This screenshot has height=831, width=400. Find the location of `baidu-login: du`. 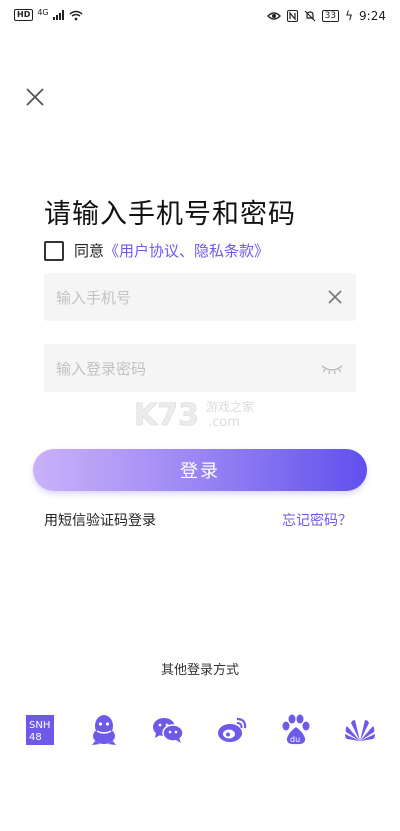

baidu-login: du is located at coordinates (296, 730).